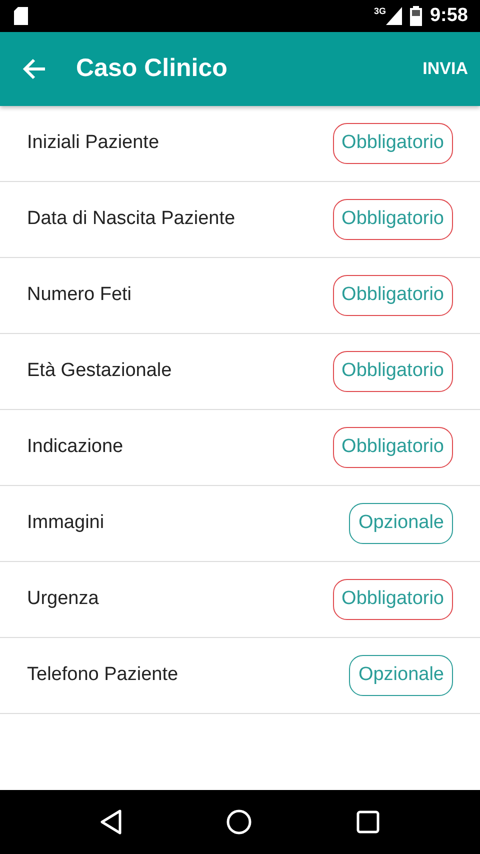  I want to click on back-icon, so click(111, 822).